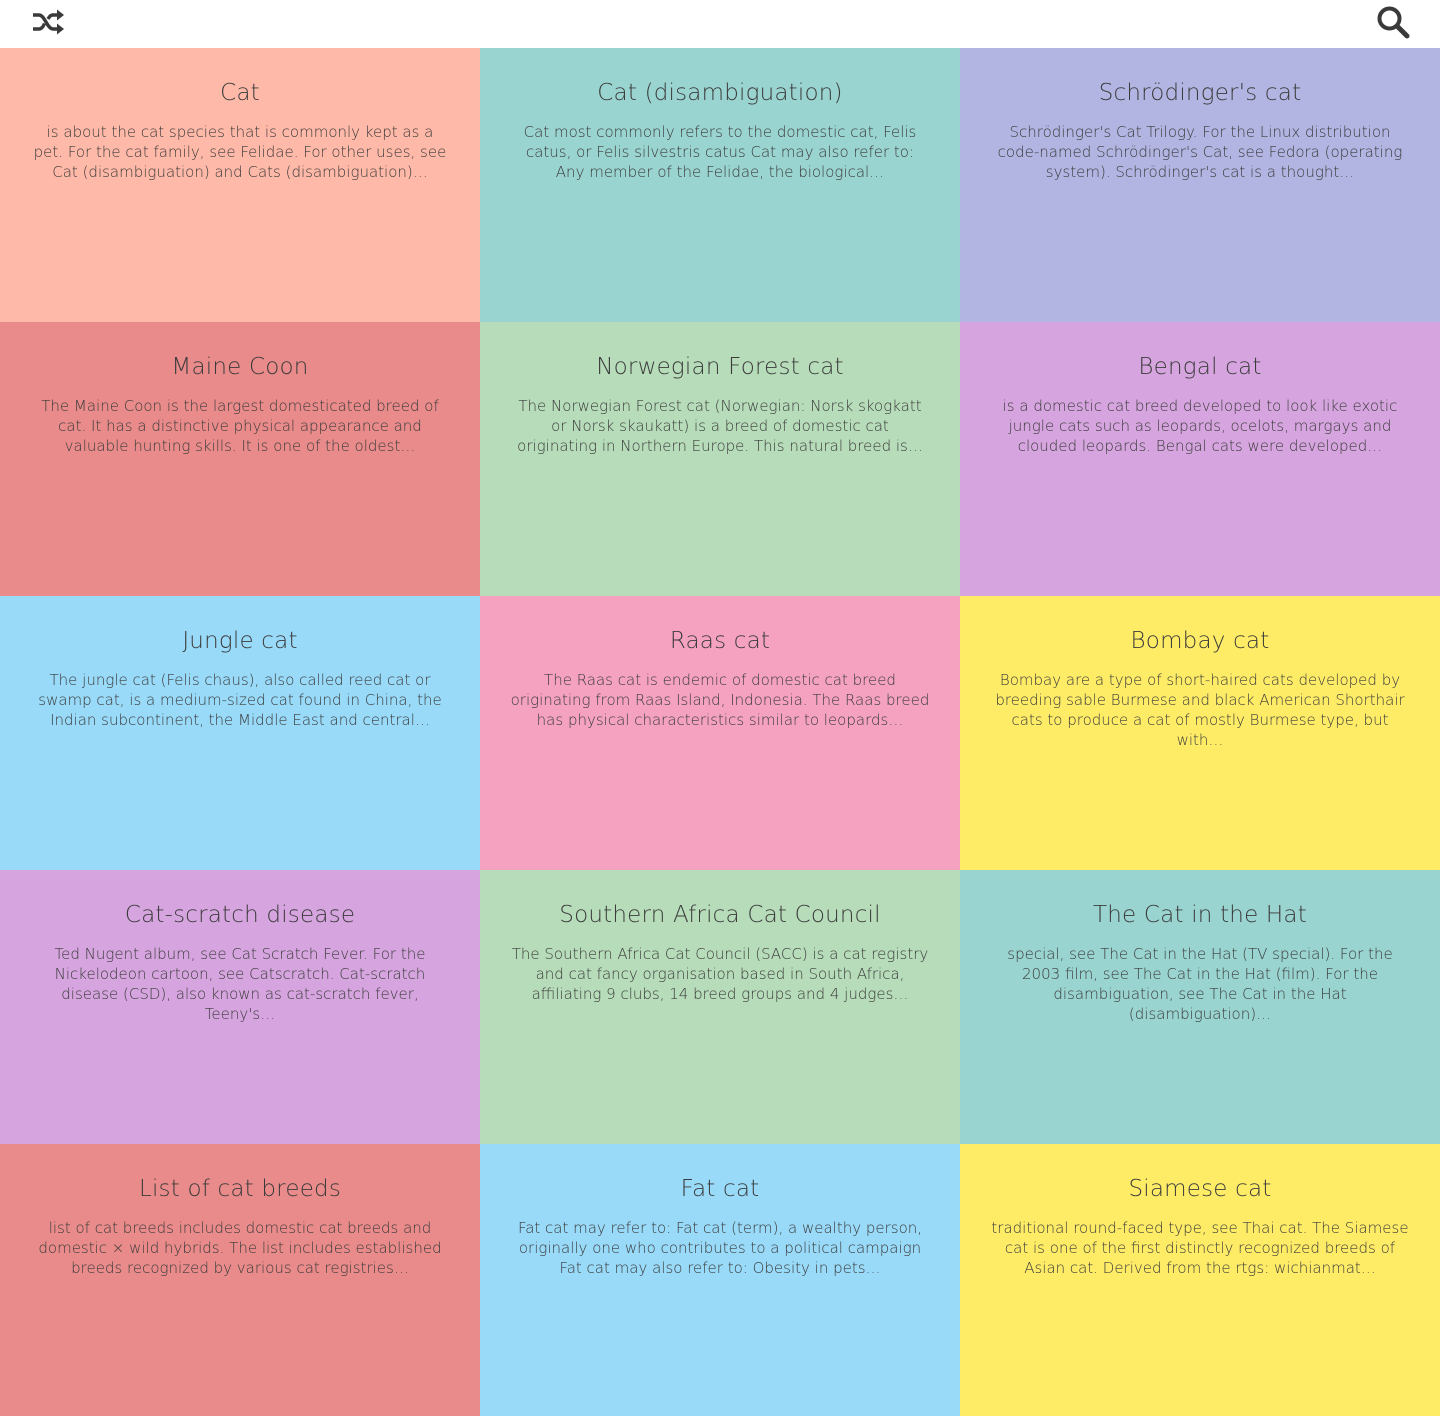 This screenshot has height=1416, width=1440. Describe the element at coordinates (720, 93) in the screenshot. I see `article-title: Cat (disambiguation)` at that location.